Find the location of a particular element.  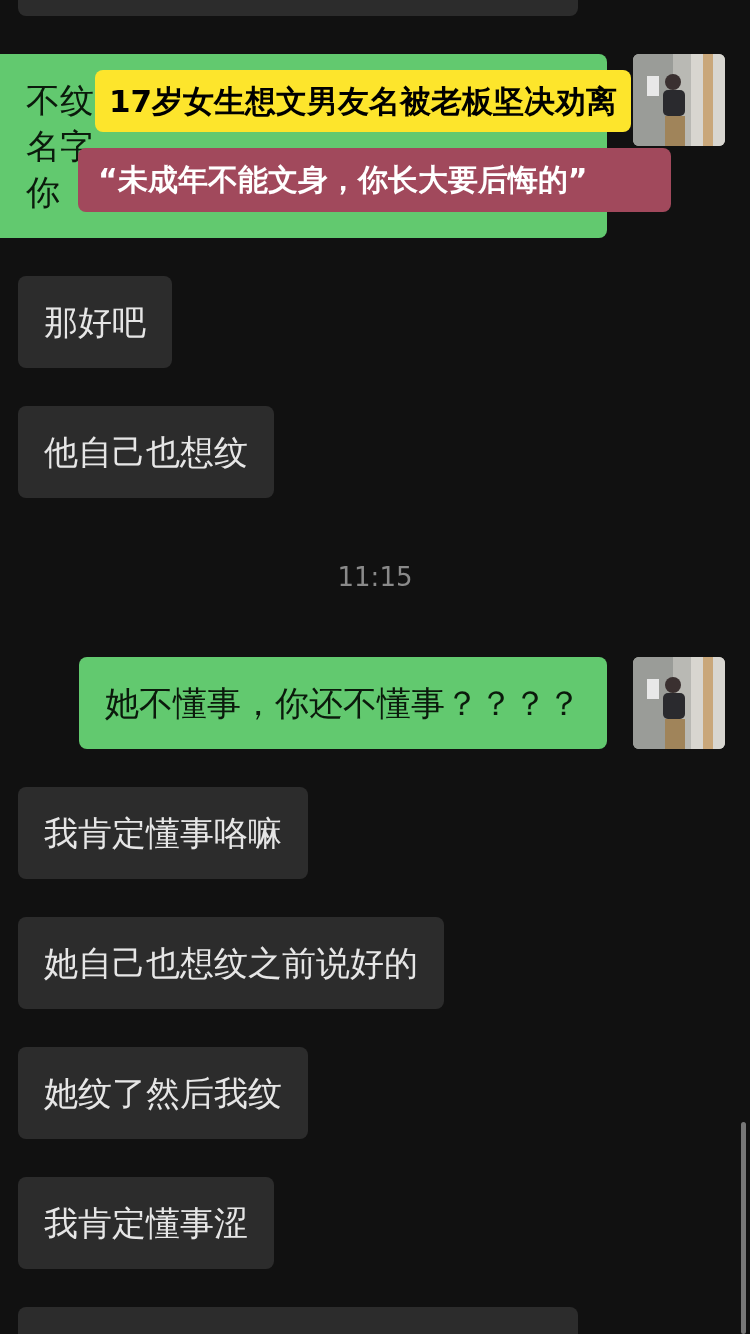

headline-caption: 17岁女生想文男友名被老板坚决劝离 is located at coordinates (363, 101).